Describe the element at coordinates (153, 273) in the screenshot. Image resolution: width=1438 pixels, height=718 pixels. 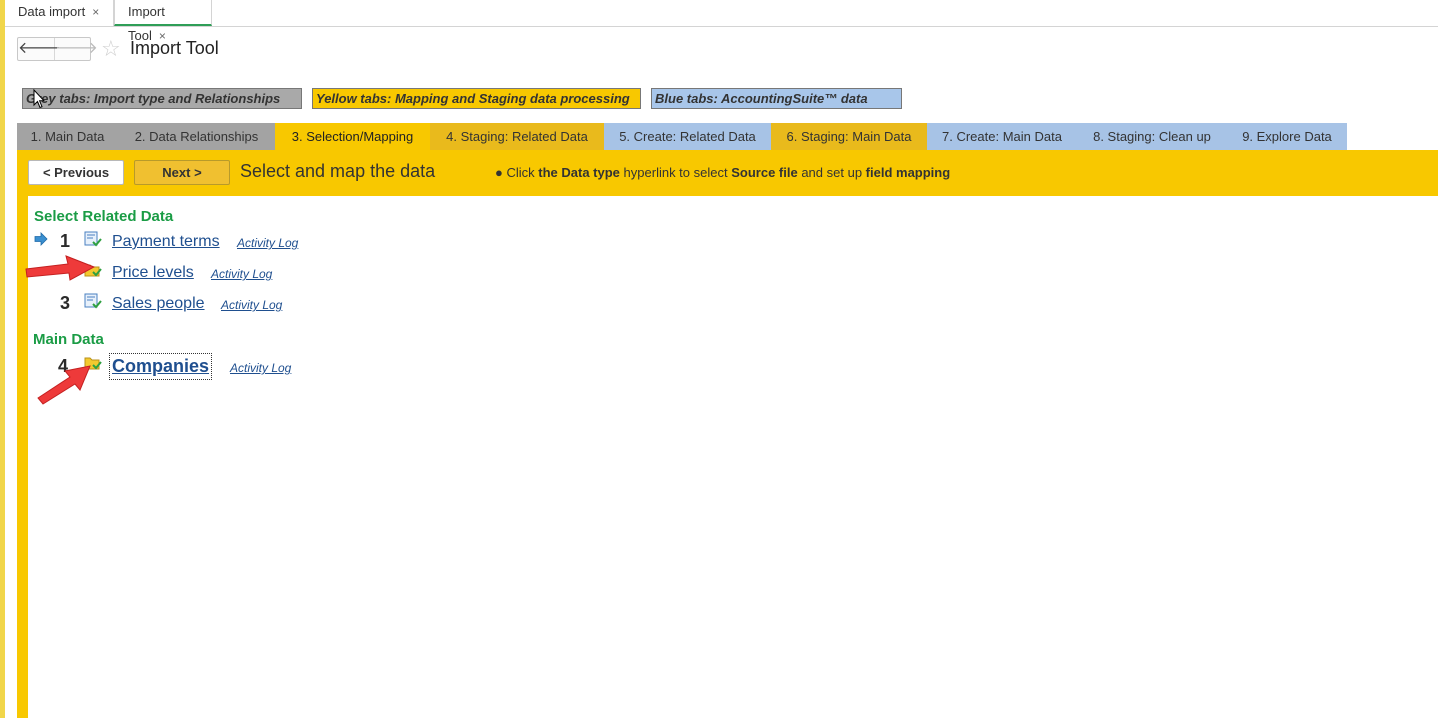
I see `data-type-link-price-levels: Price levels` at that location.